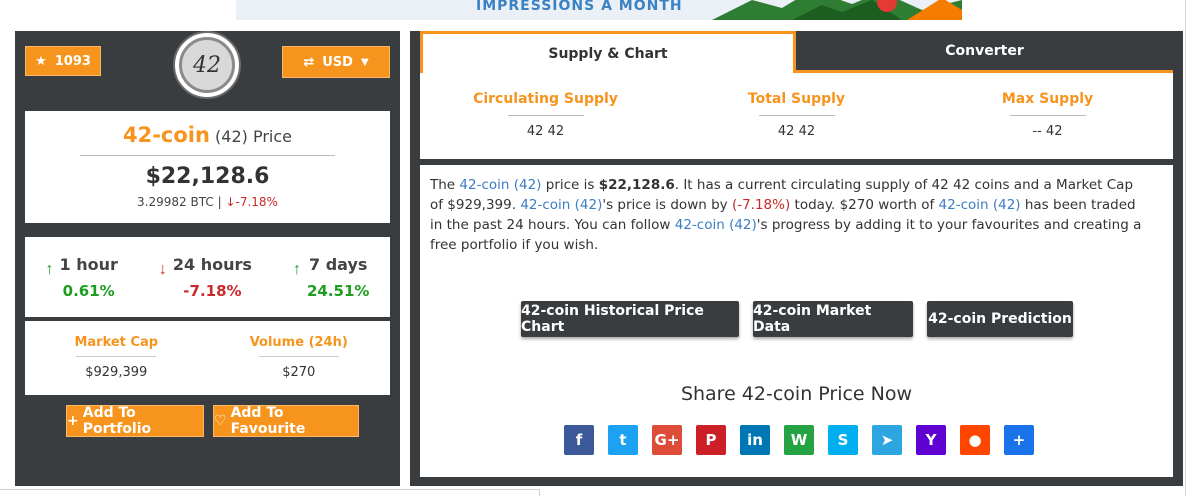  I want to click on swap-arrows-icon: ⇄, so click(309, 62).